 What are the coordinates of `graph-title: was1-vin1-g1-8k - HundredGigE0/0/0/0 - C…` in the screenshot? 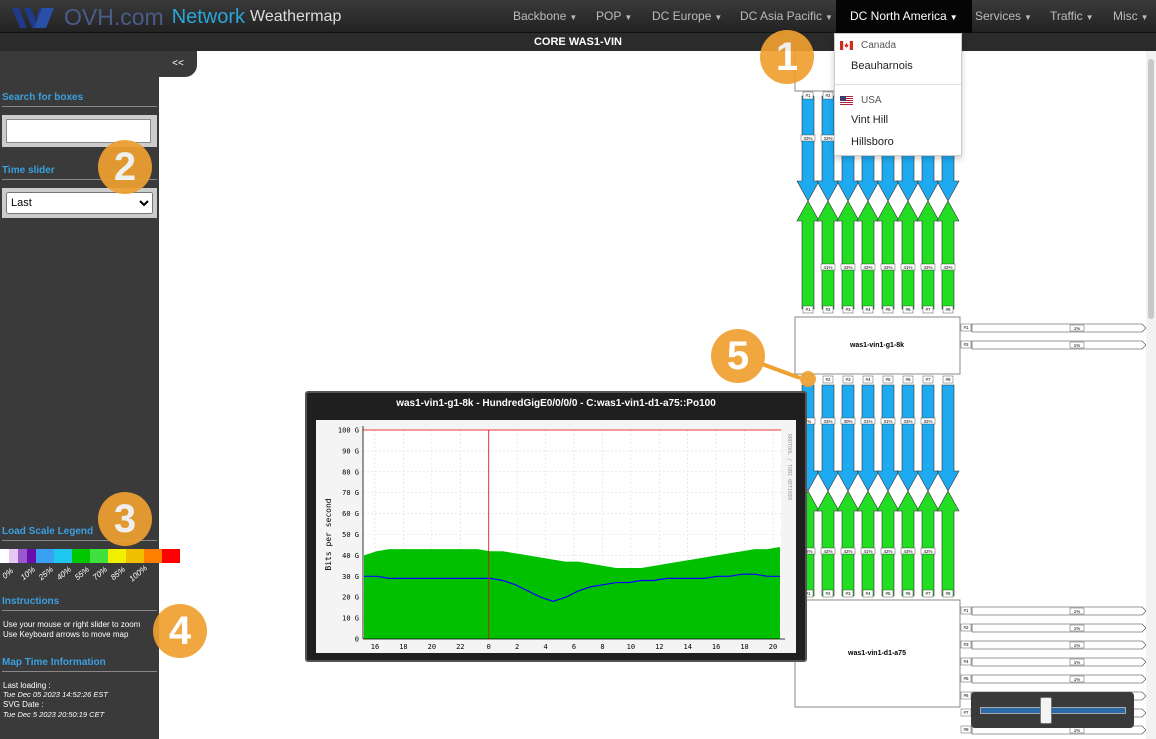 It's located at (556, 403).